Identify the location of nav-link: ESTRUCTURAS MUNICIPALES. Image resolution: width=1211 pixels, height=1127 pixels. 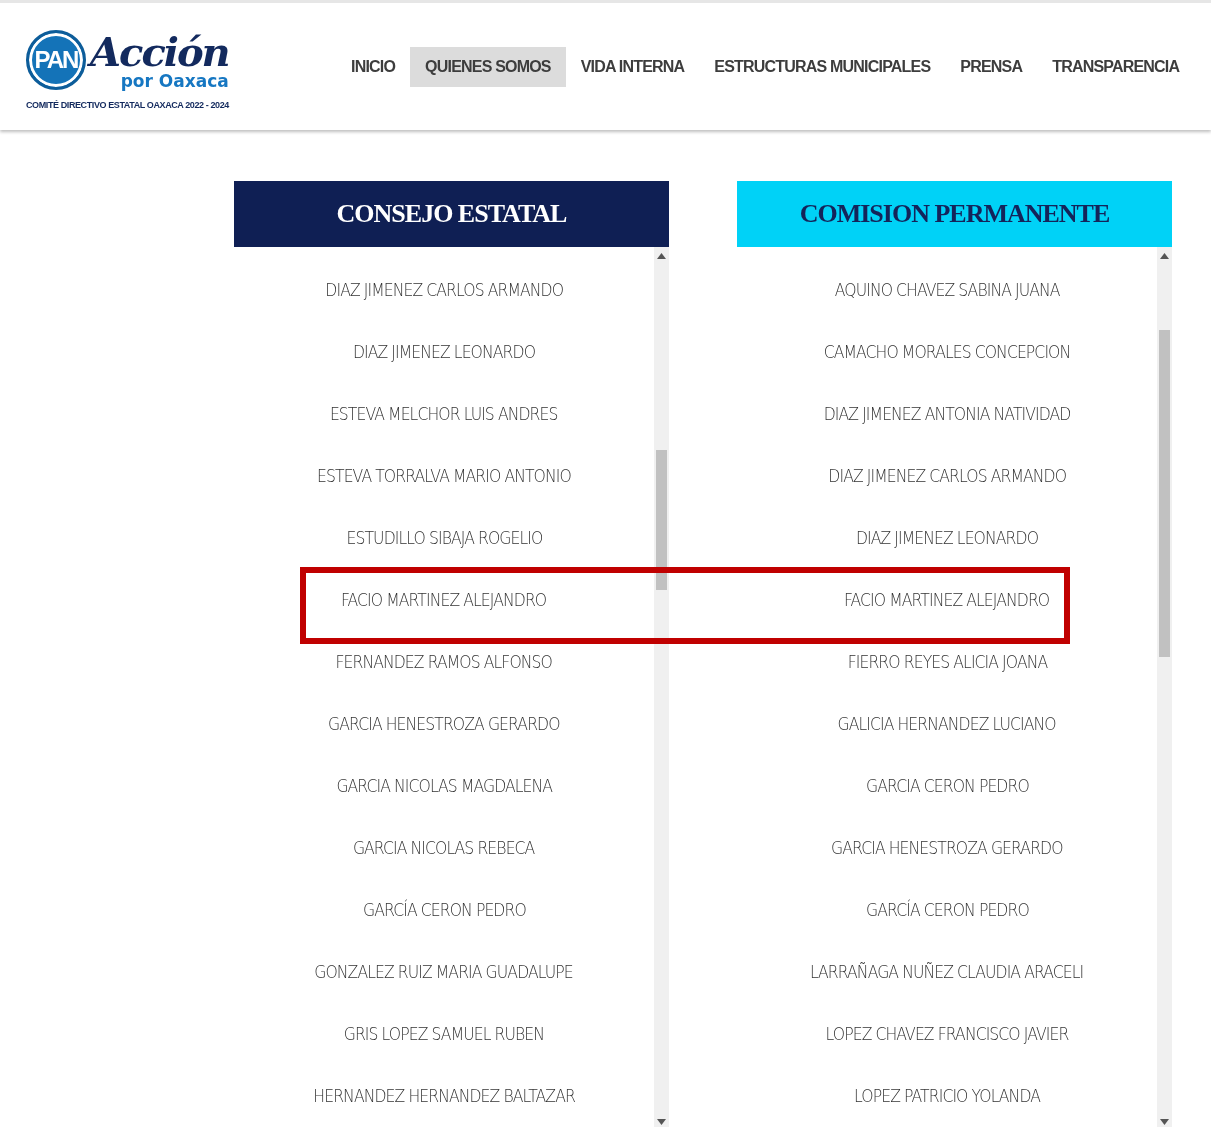
(822, 66).